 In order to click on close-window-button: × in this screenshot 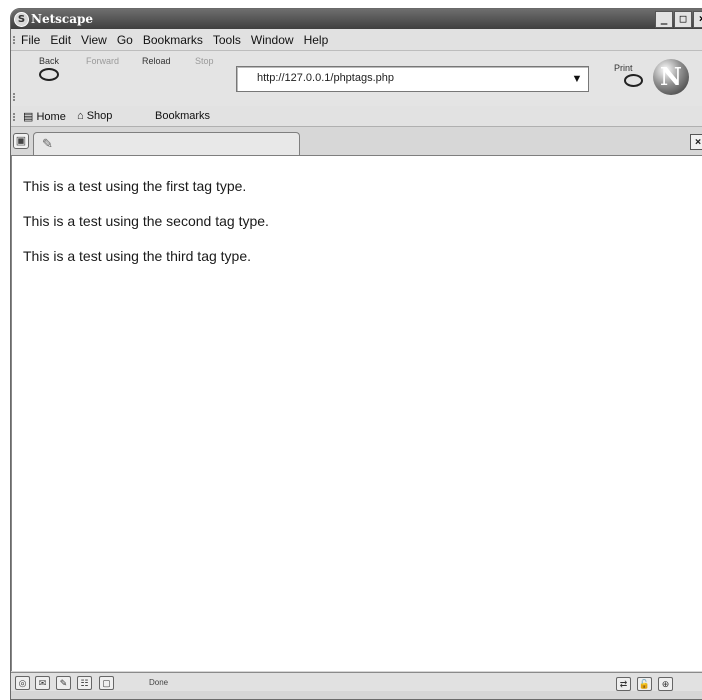, I will do `click(697, 19)`.